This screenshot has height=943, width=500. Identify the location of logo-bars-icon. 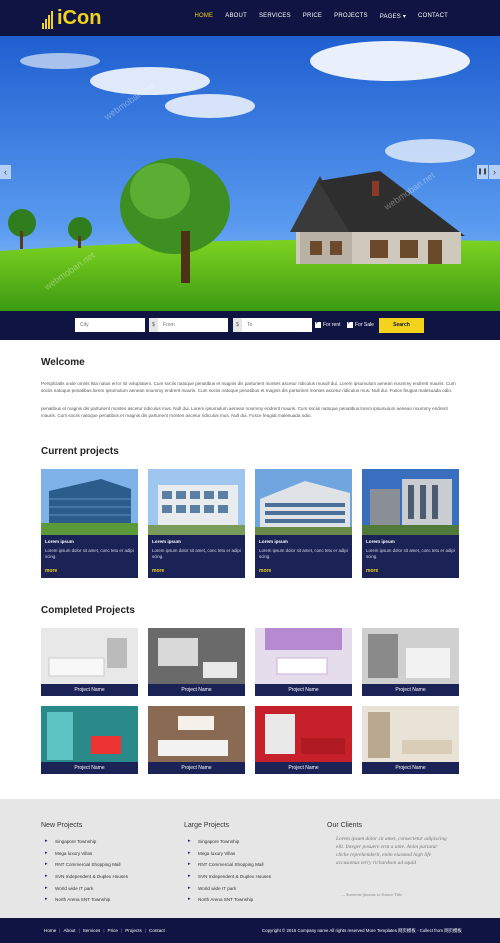
(47, 20).